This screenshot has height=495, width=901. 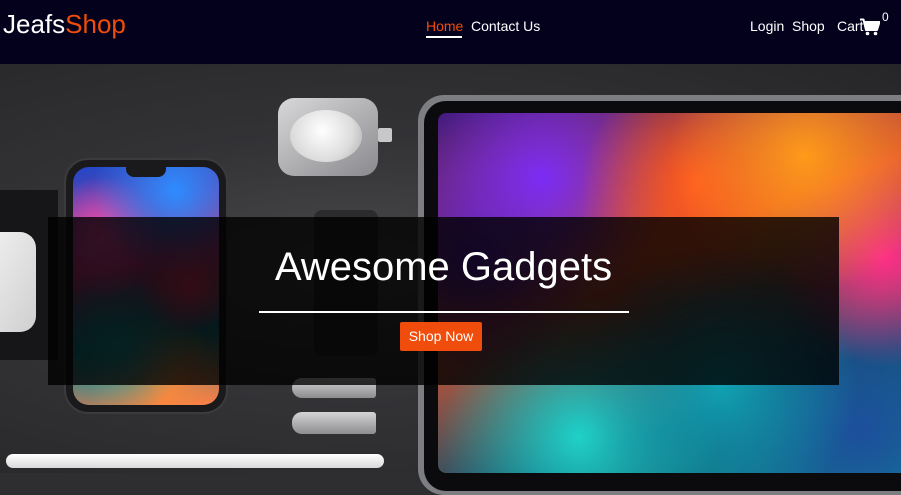 I want to click on nav-login-link: Login, so click(x=767, y=26).